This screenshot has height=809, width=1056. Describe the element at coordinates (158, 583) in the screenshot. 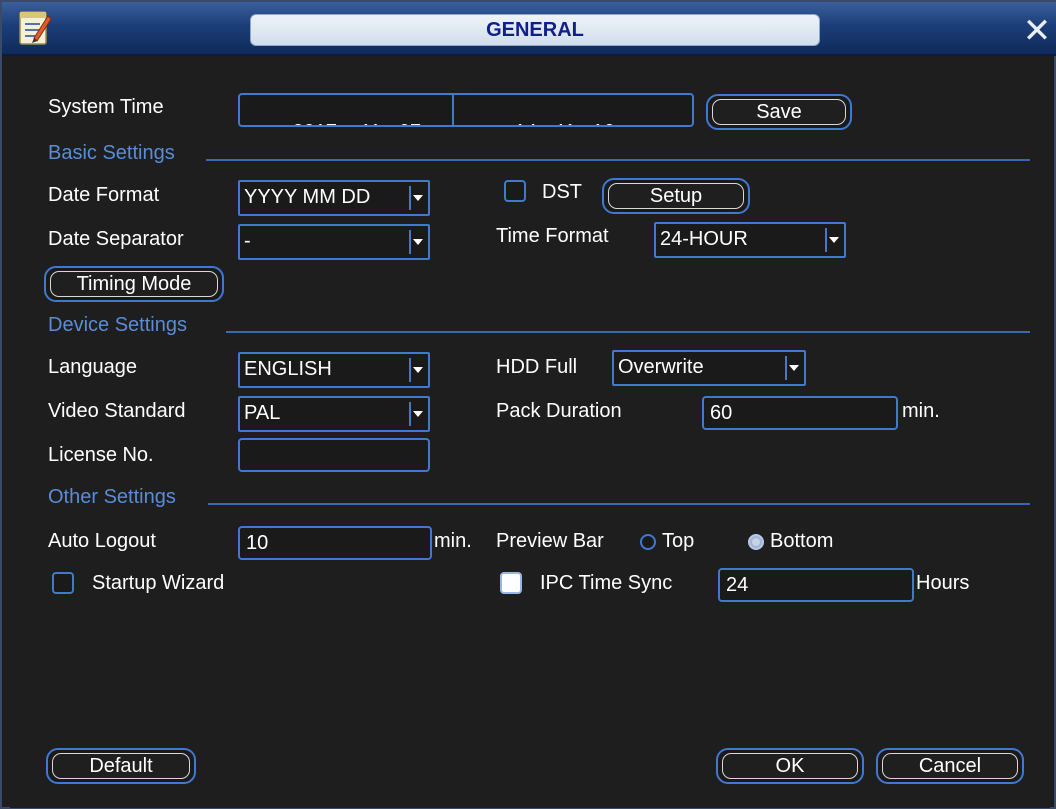

I see `startup-wizard-label: Startup Wizard` at that location.